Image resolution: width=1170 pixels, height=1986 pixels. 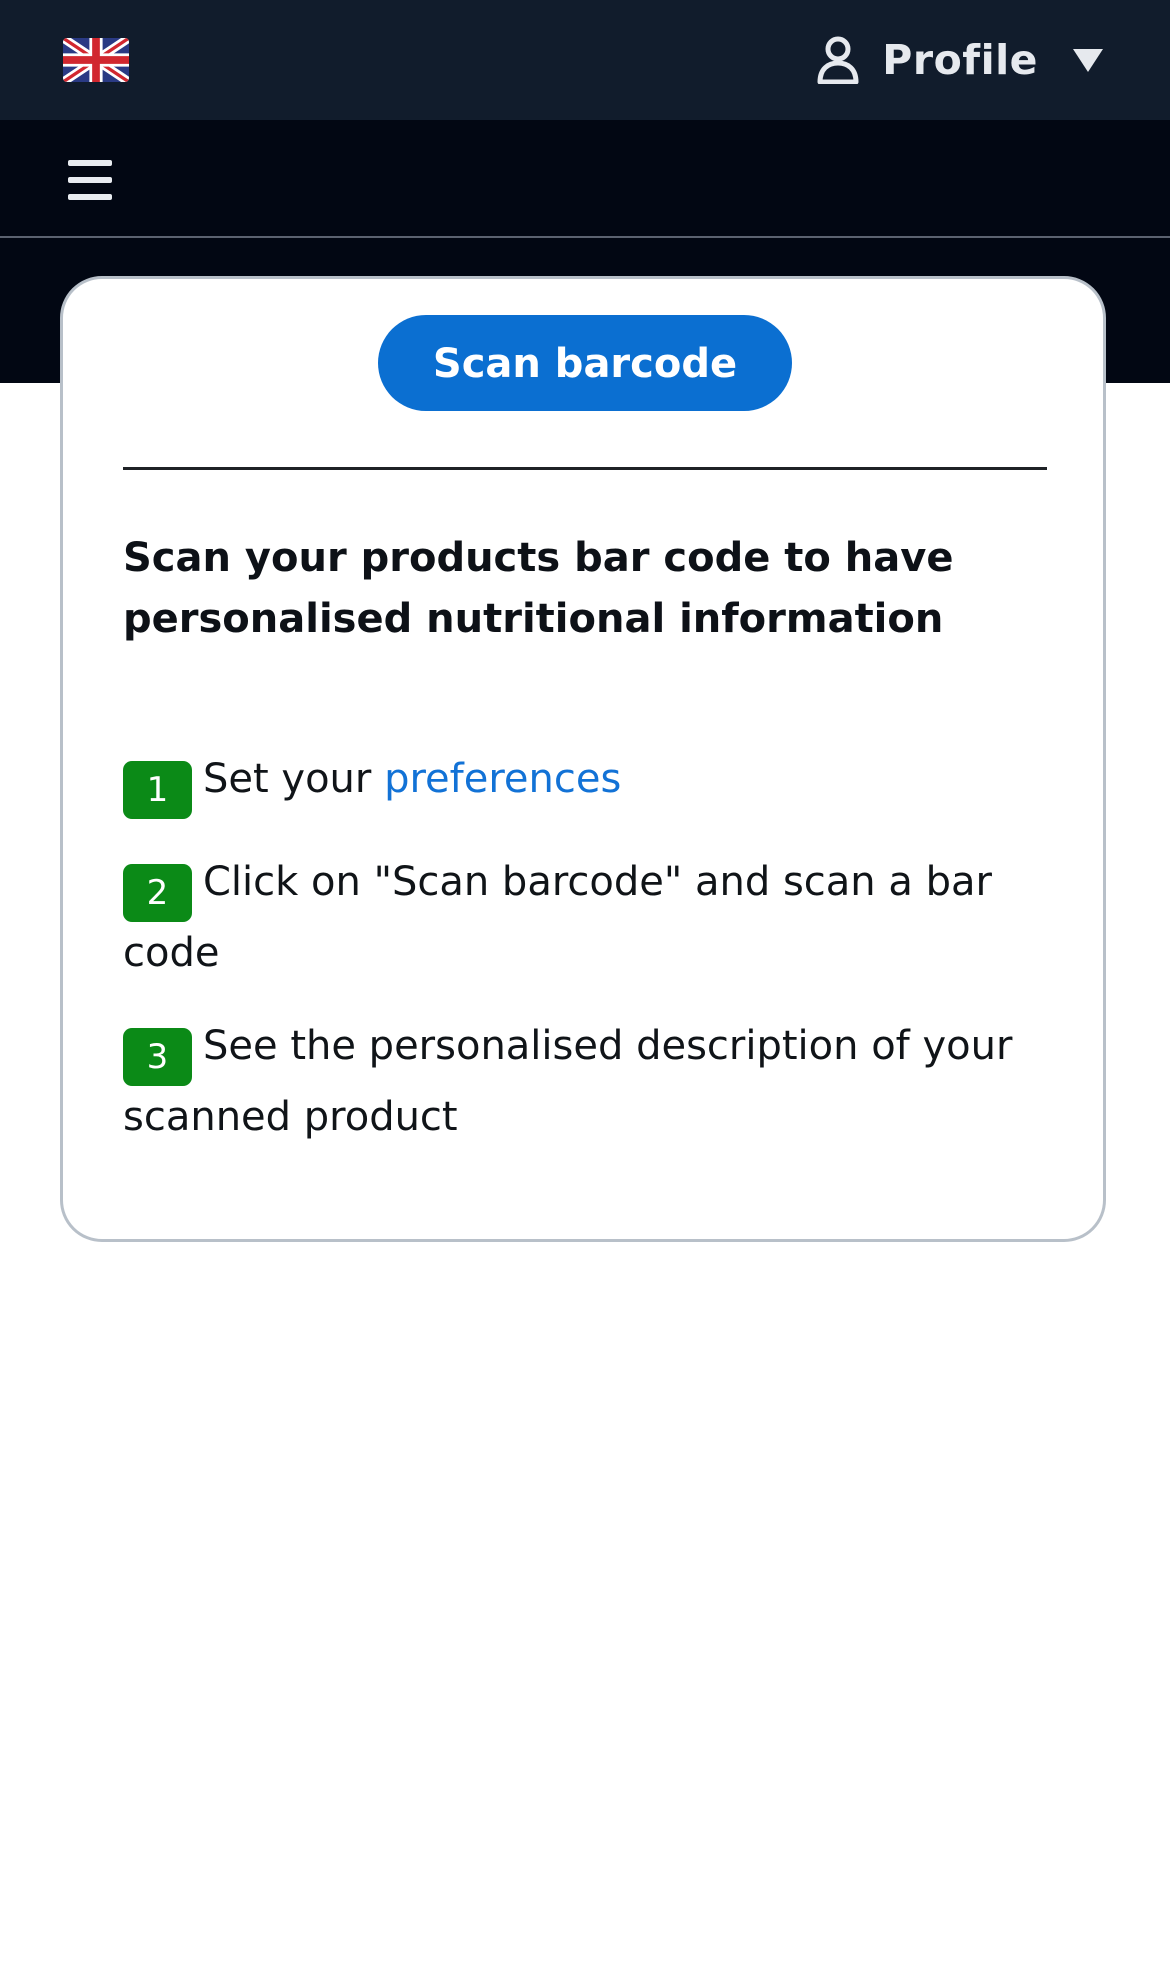 I want to click on user-icon, so click(x=838, y=60).